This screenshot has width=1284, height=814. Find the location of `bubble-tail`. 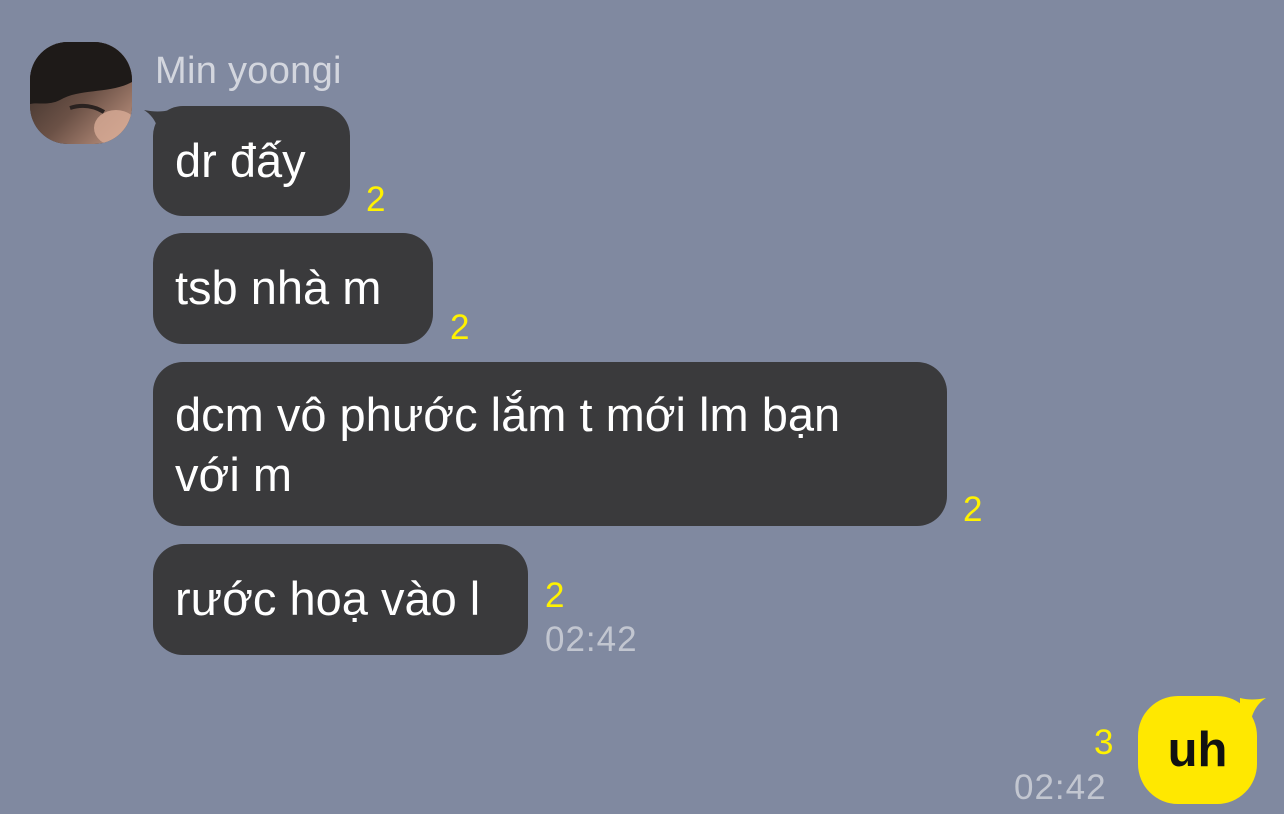

bubble-tail is located at coordinates (1253, 714).